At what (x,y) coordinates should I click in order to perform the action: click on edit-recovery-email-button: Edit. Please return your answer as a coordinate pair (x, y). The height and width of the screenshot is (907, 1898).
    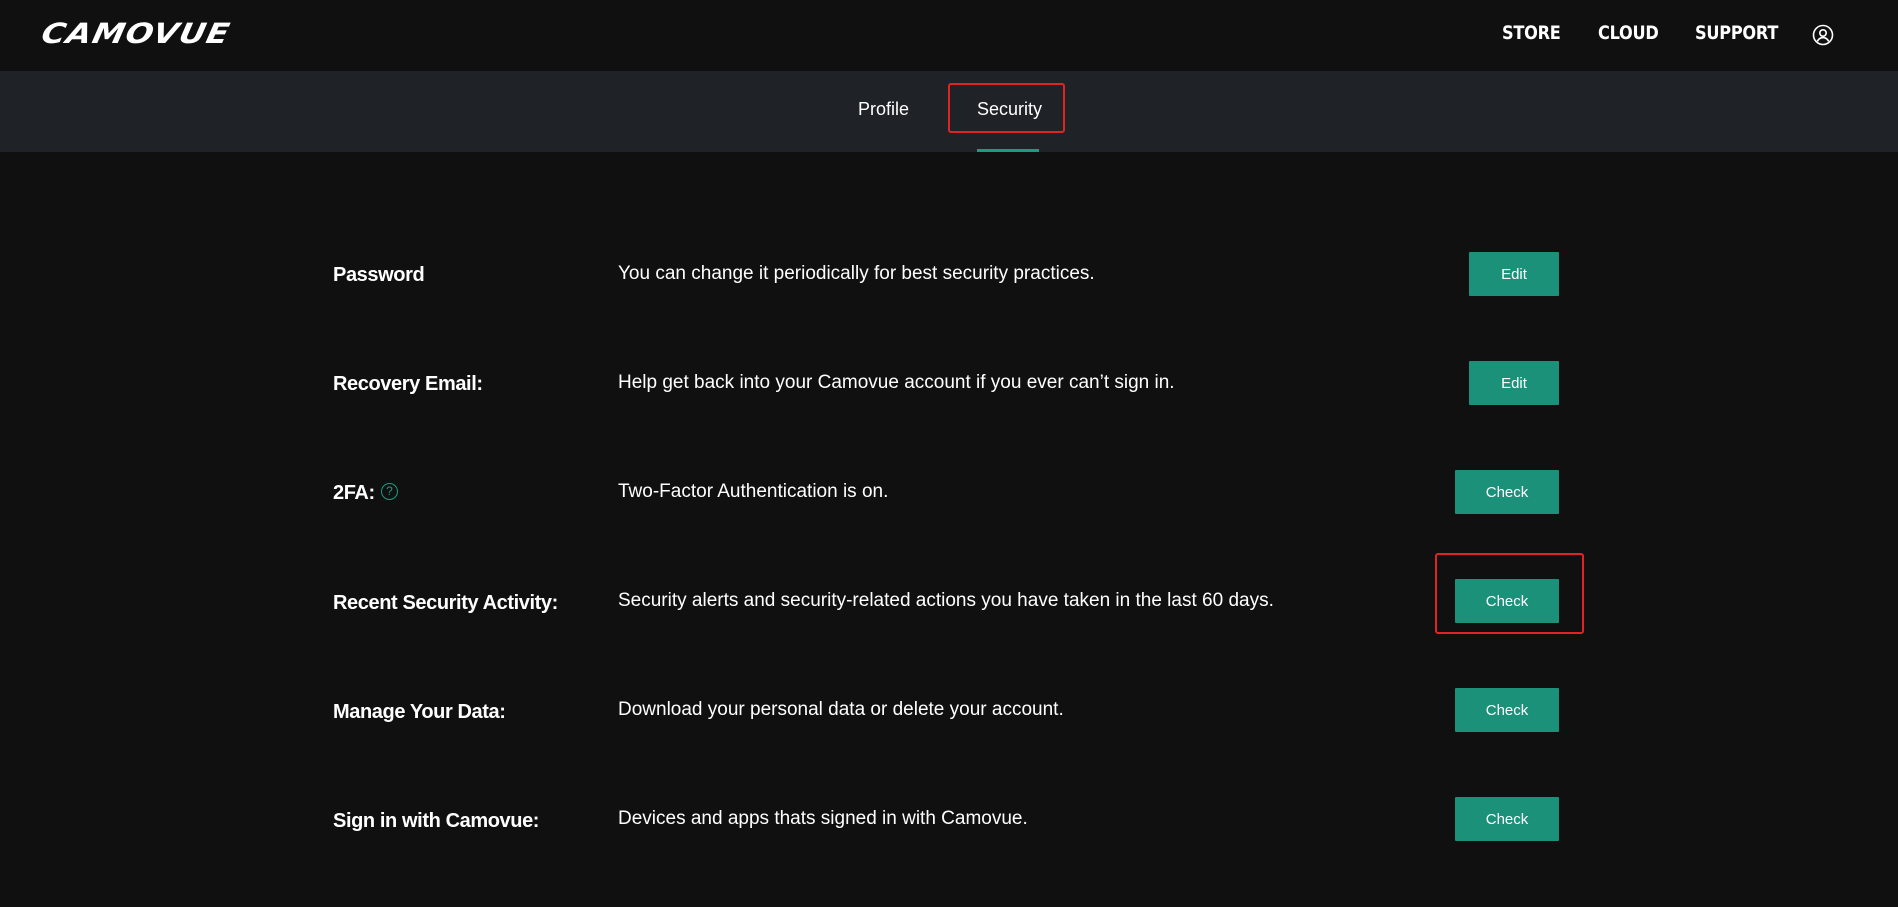
    Looking at the image, I should click on (1514, 383).